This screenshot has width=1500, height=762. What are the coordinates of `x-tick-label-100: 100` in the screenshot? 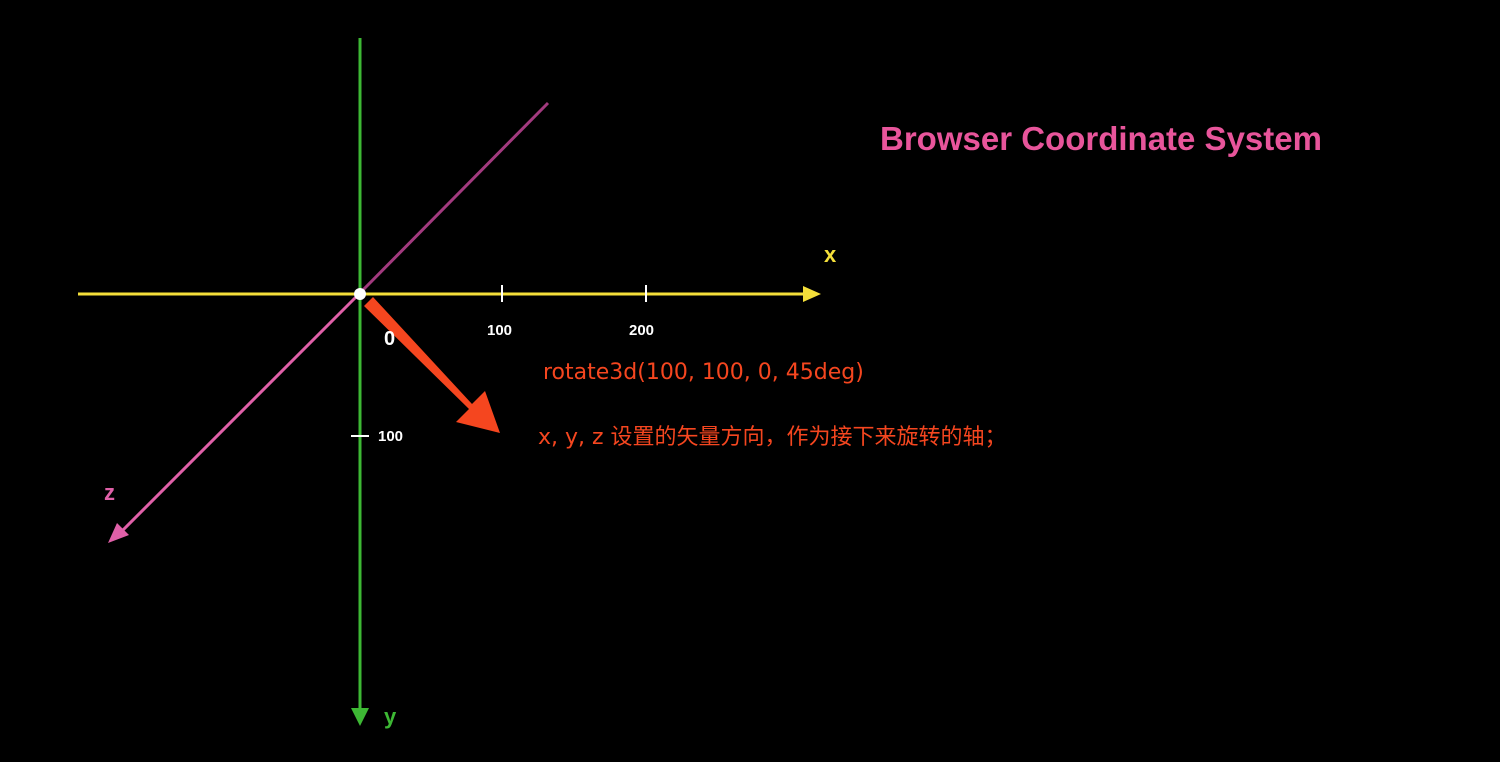 It's located at (500, 330).